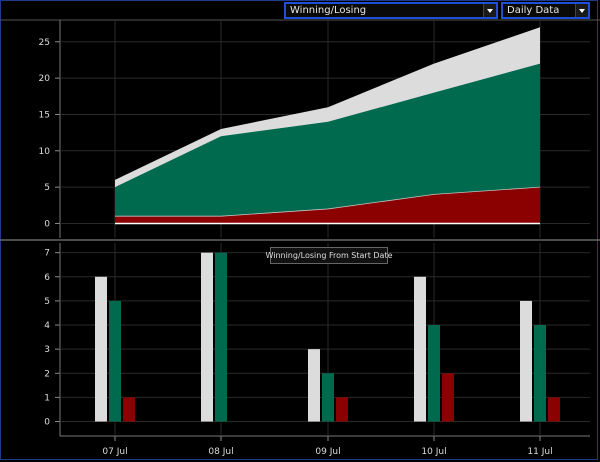 The height and width of the screenshot is (462, 600). Describe the element at coordinates (47, 254) in the screenshot. I see `y-tick-label: 7` at that location.